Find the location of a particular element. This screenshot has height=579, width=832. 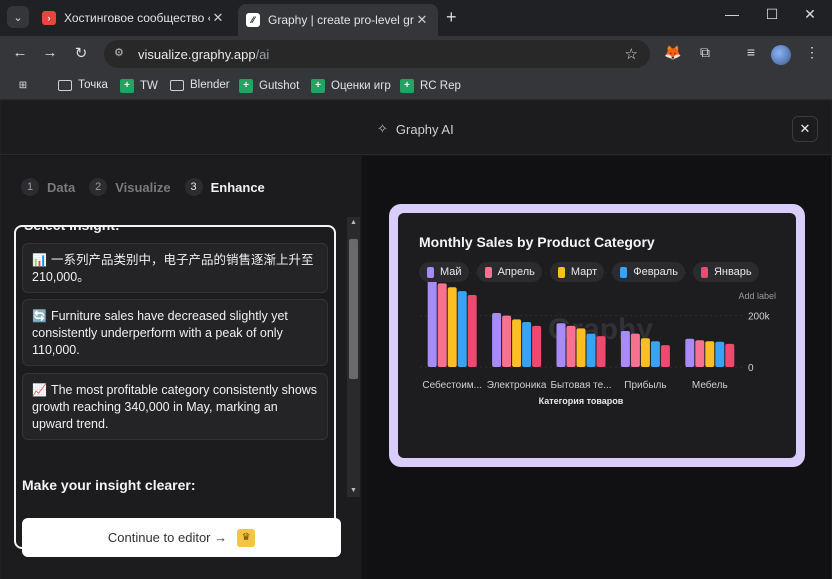

bookmark-label: TW is located at coordinates (149, 86).